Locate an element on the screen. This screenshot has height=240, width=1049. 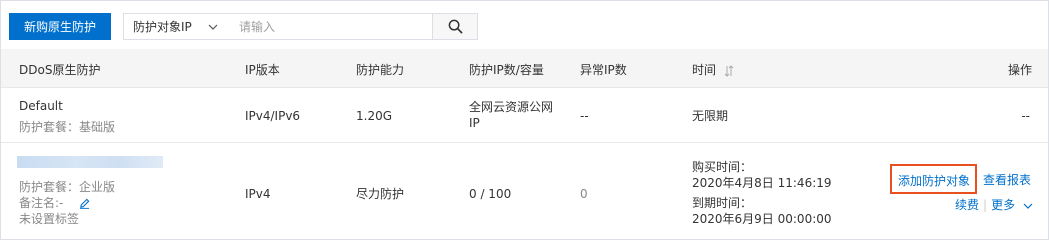
tags-label: 未设置标签 is located at coordinates (49, 219).